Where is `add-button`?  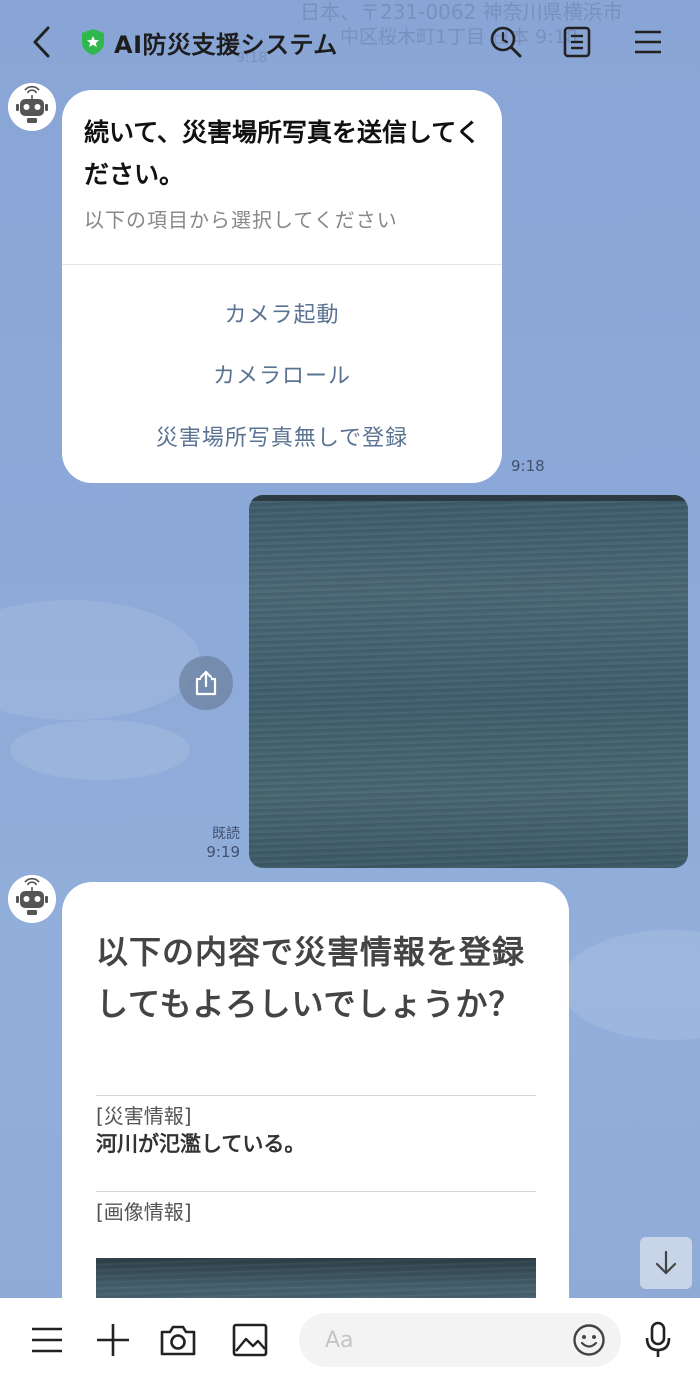 add-button is located at coordinates (113, 1340).